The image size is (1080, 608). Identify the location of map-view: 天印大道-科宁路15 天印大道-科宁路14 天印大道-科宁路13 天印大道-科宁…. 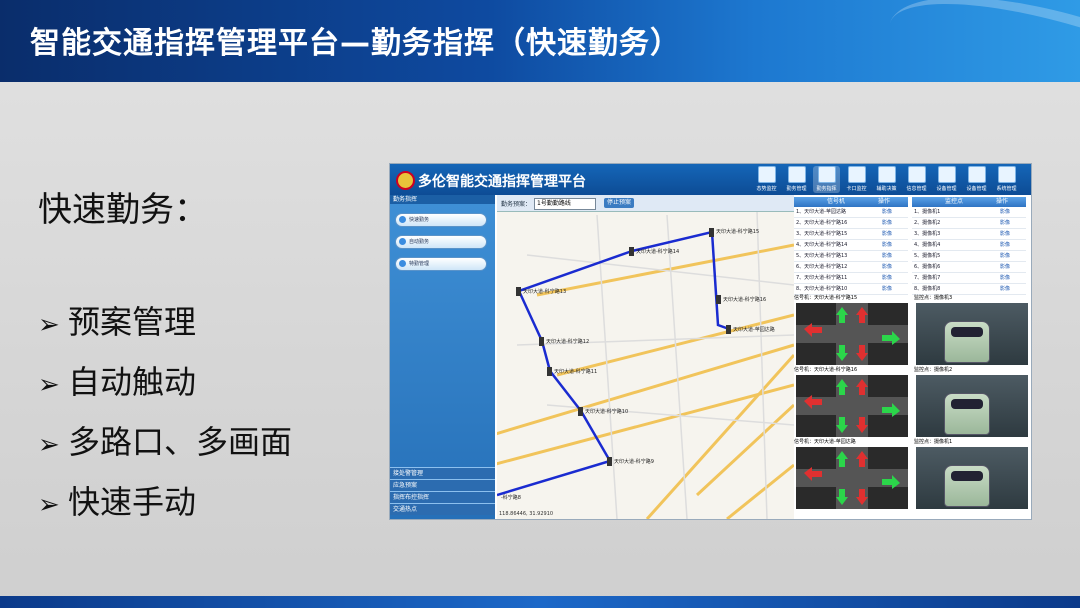
(645, 357).